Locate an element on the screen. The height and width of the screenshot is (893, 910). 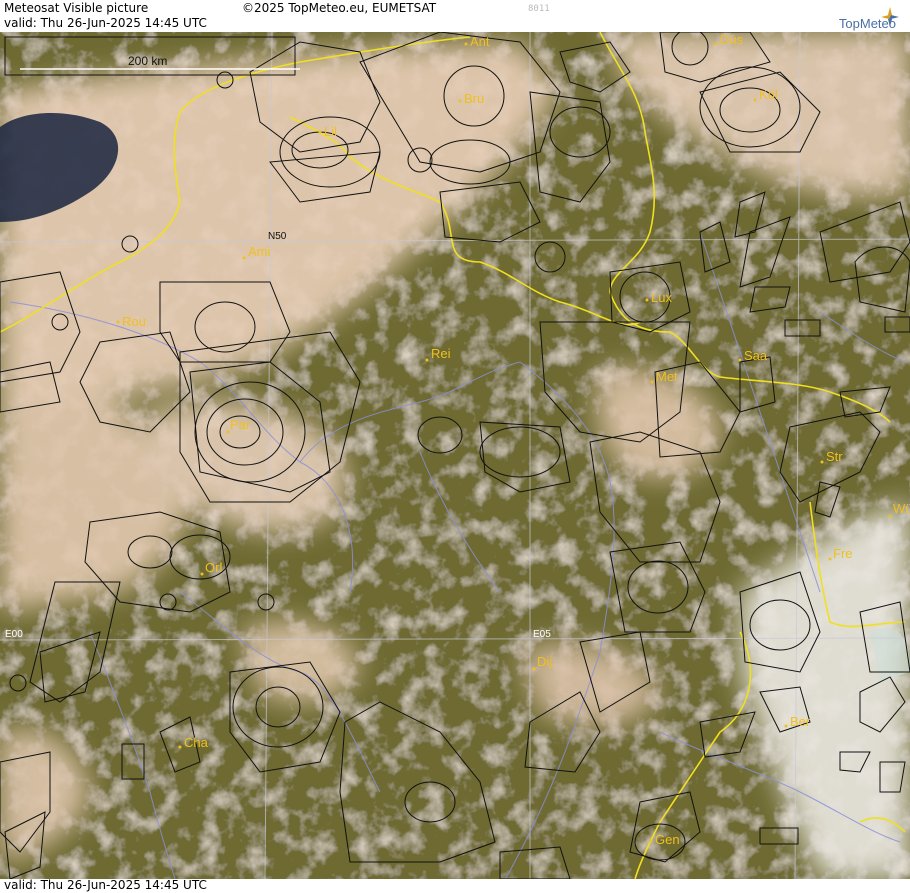
city-strasbourg: Str is located at coordinates (834, 456).